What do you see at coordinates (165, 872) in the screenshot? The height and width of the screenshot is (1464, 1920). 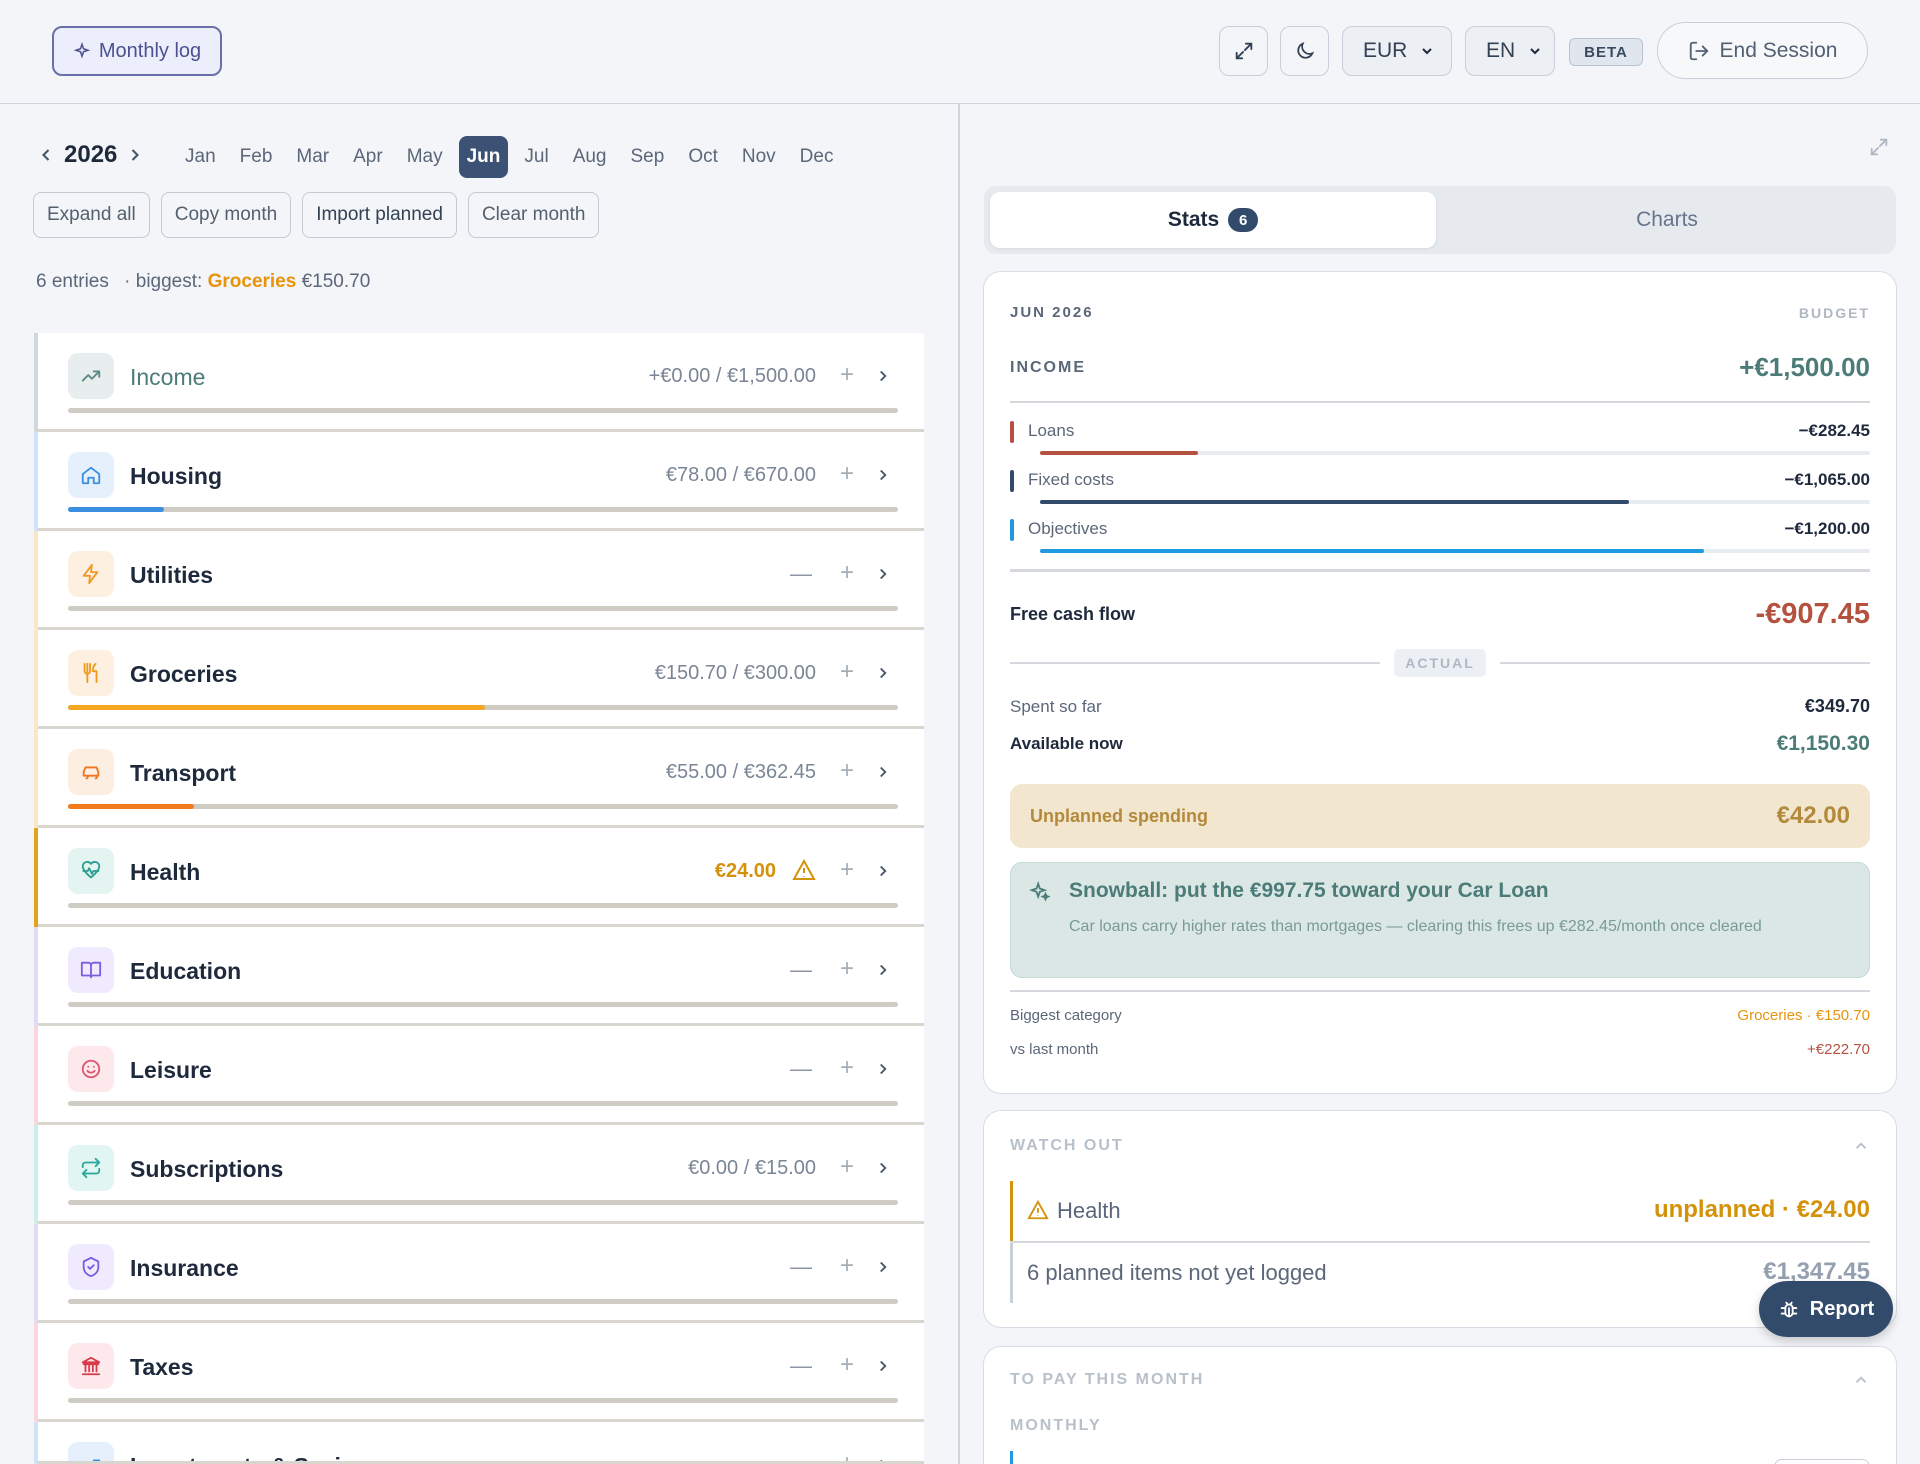 I see `category-name: Health` at bounding box center [165, 872].